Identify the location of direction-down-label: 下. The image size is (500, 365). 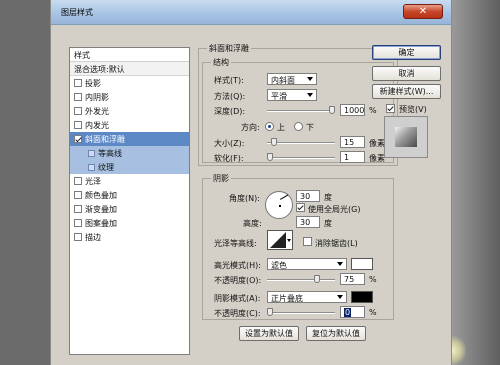
(310, 127).